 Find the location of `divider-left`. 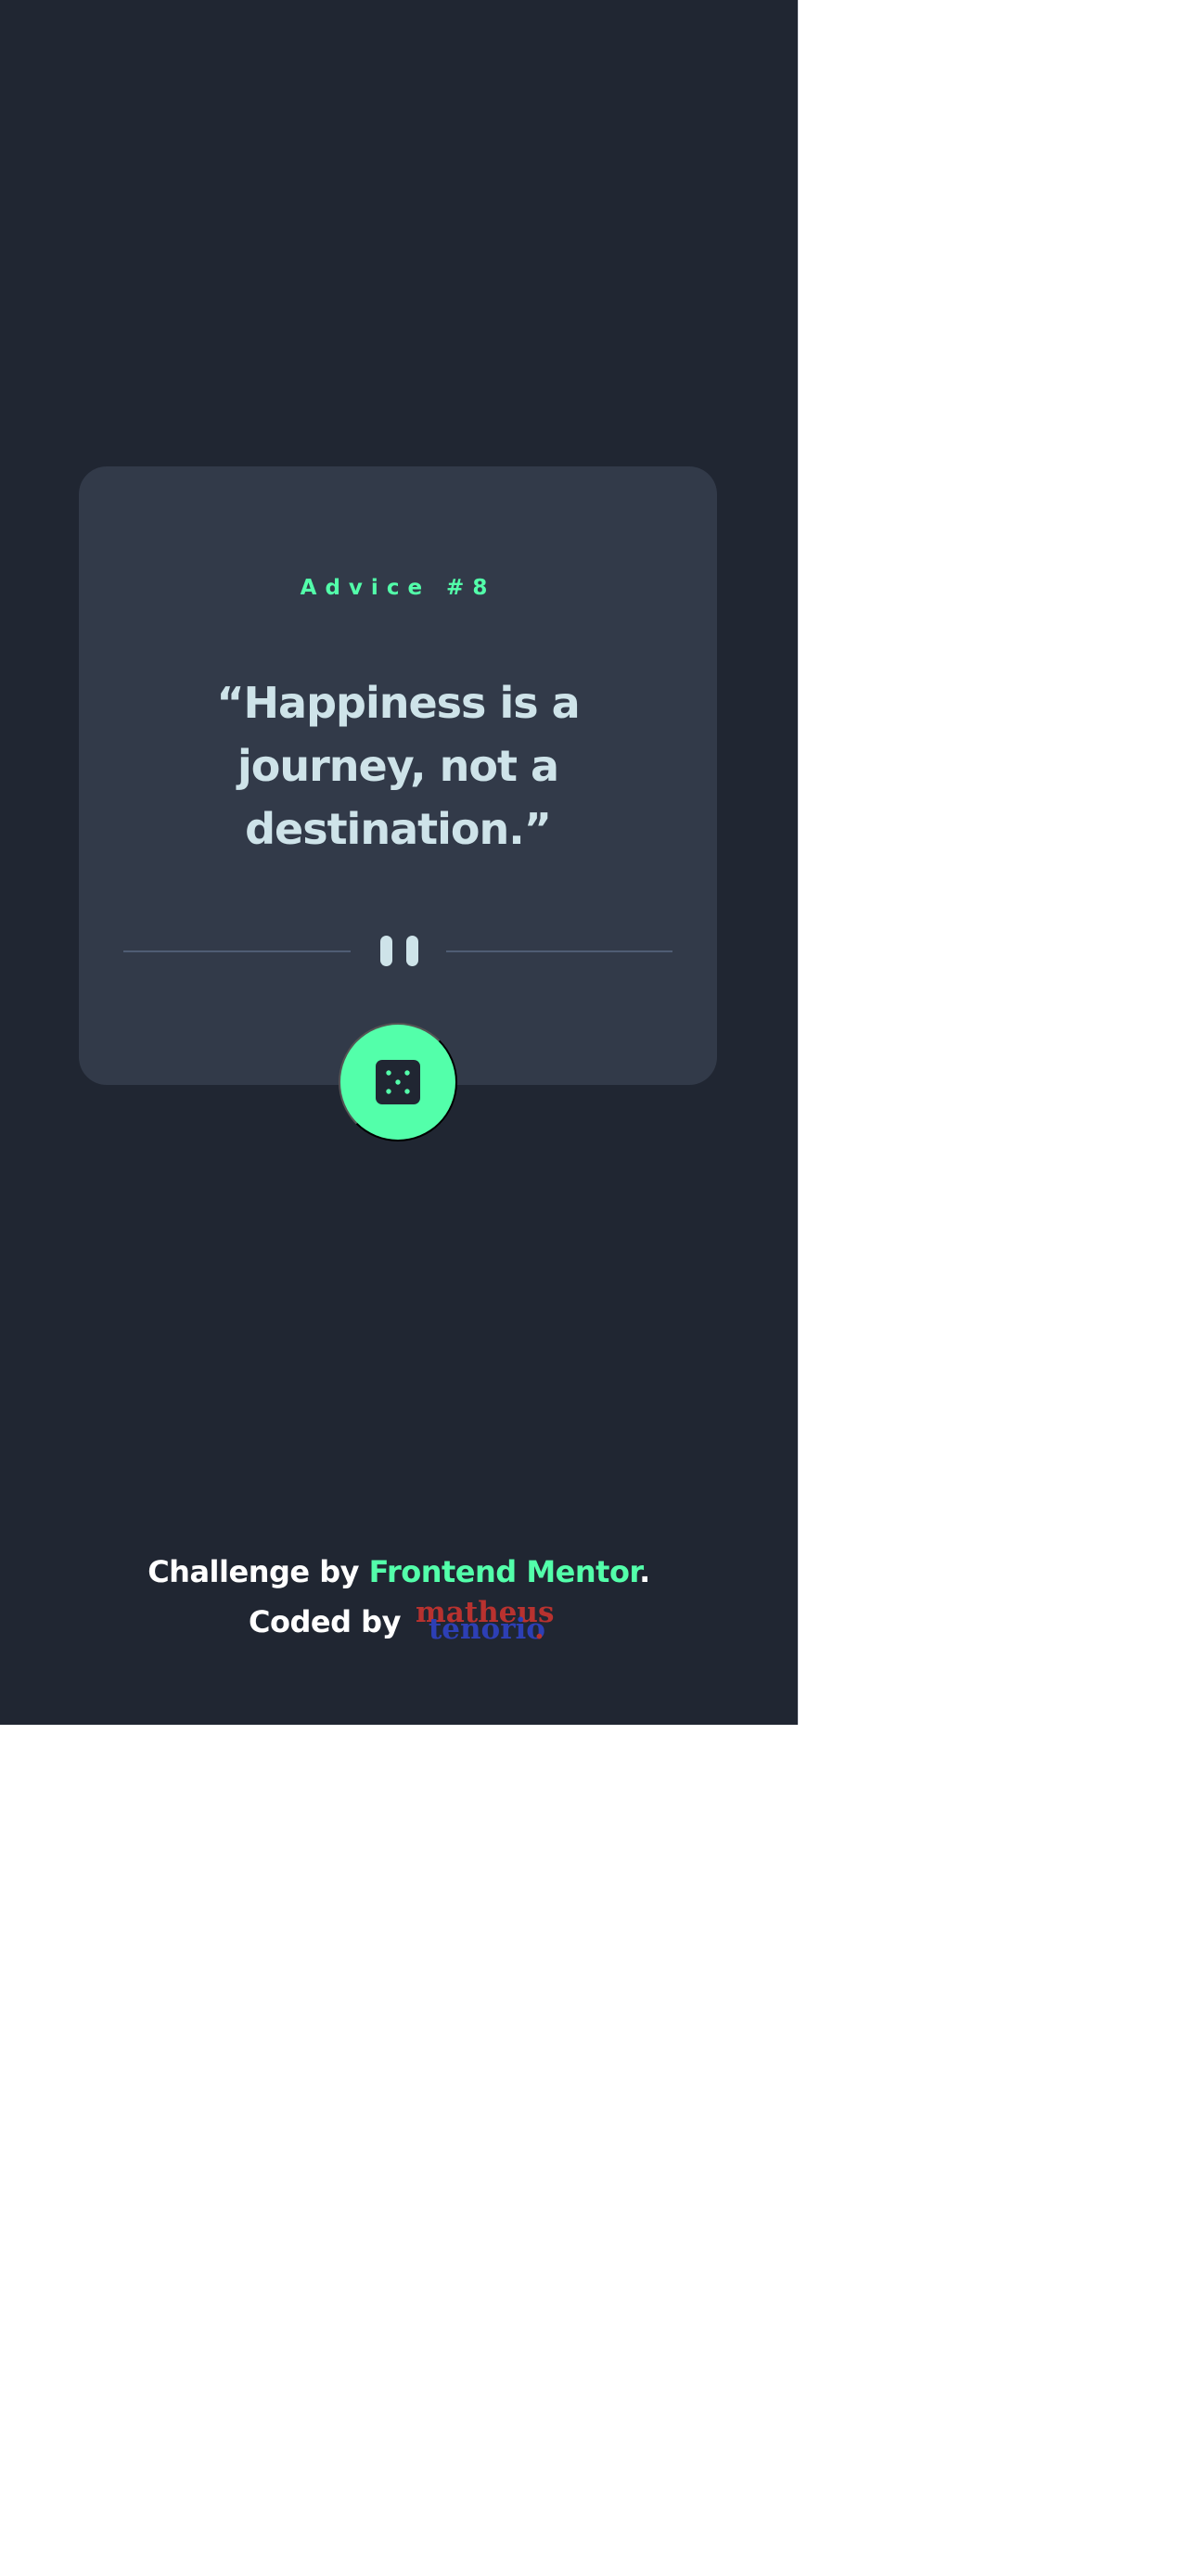

divider-left is located at coordinates (237, 951).